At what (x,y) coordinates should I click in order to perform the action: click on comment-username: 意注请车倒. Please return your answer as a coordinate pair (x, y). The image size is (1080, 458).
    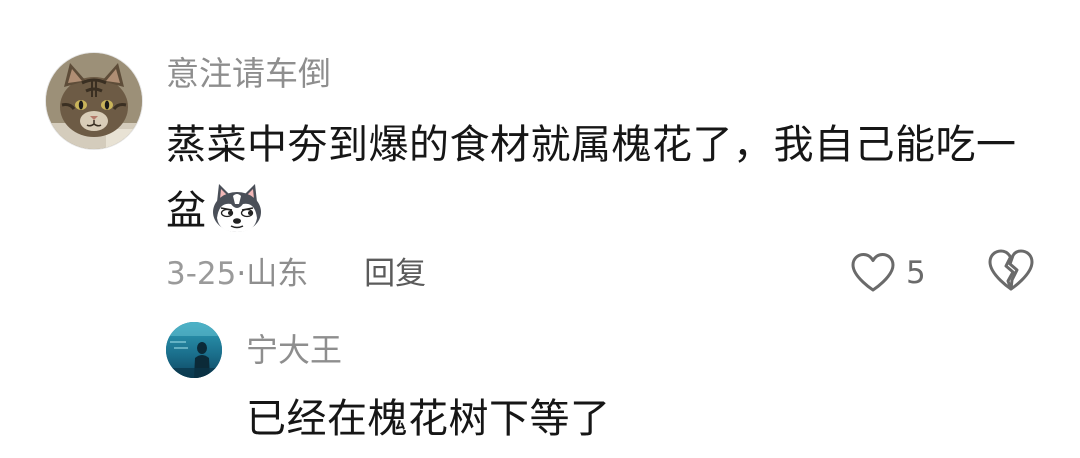
    Looking at the image, I should click on (248, 74).